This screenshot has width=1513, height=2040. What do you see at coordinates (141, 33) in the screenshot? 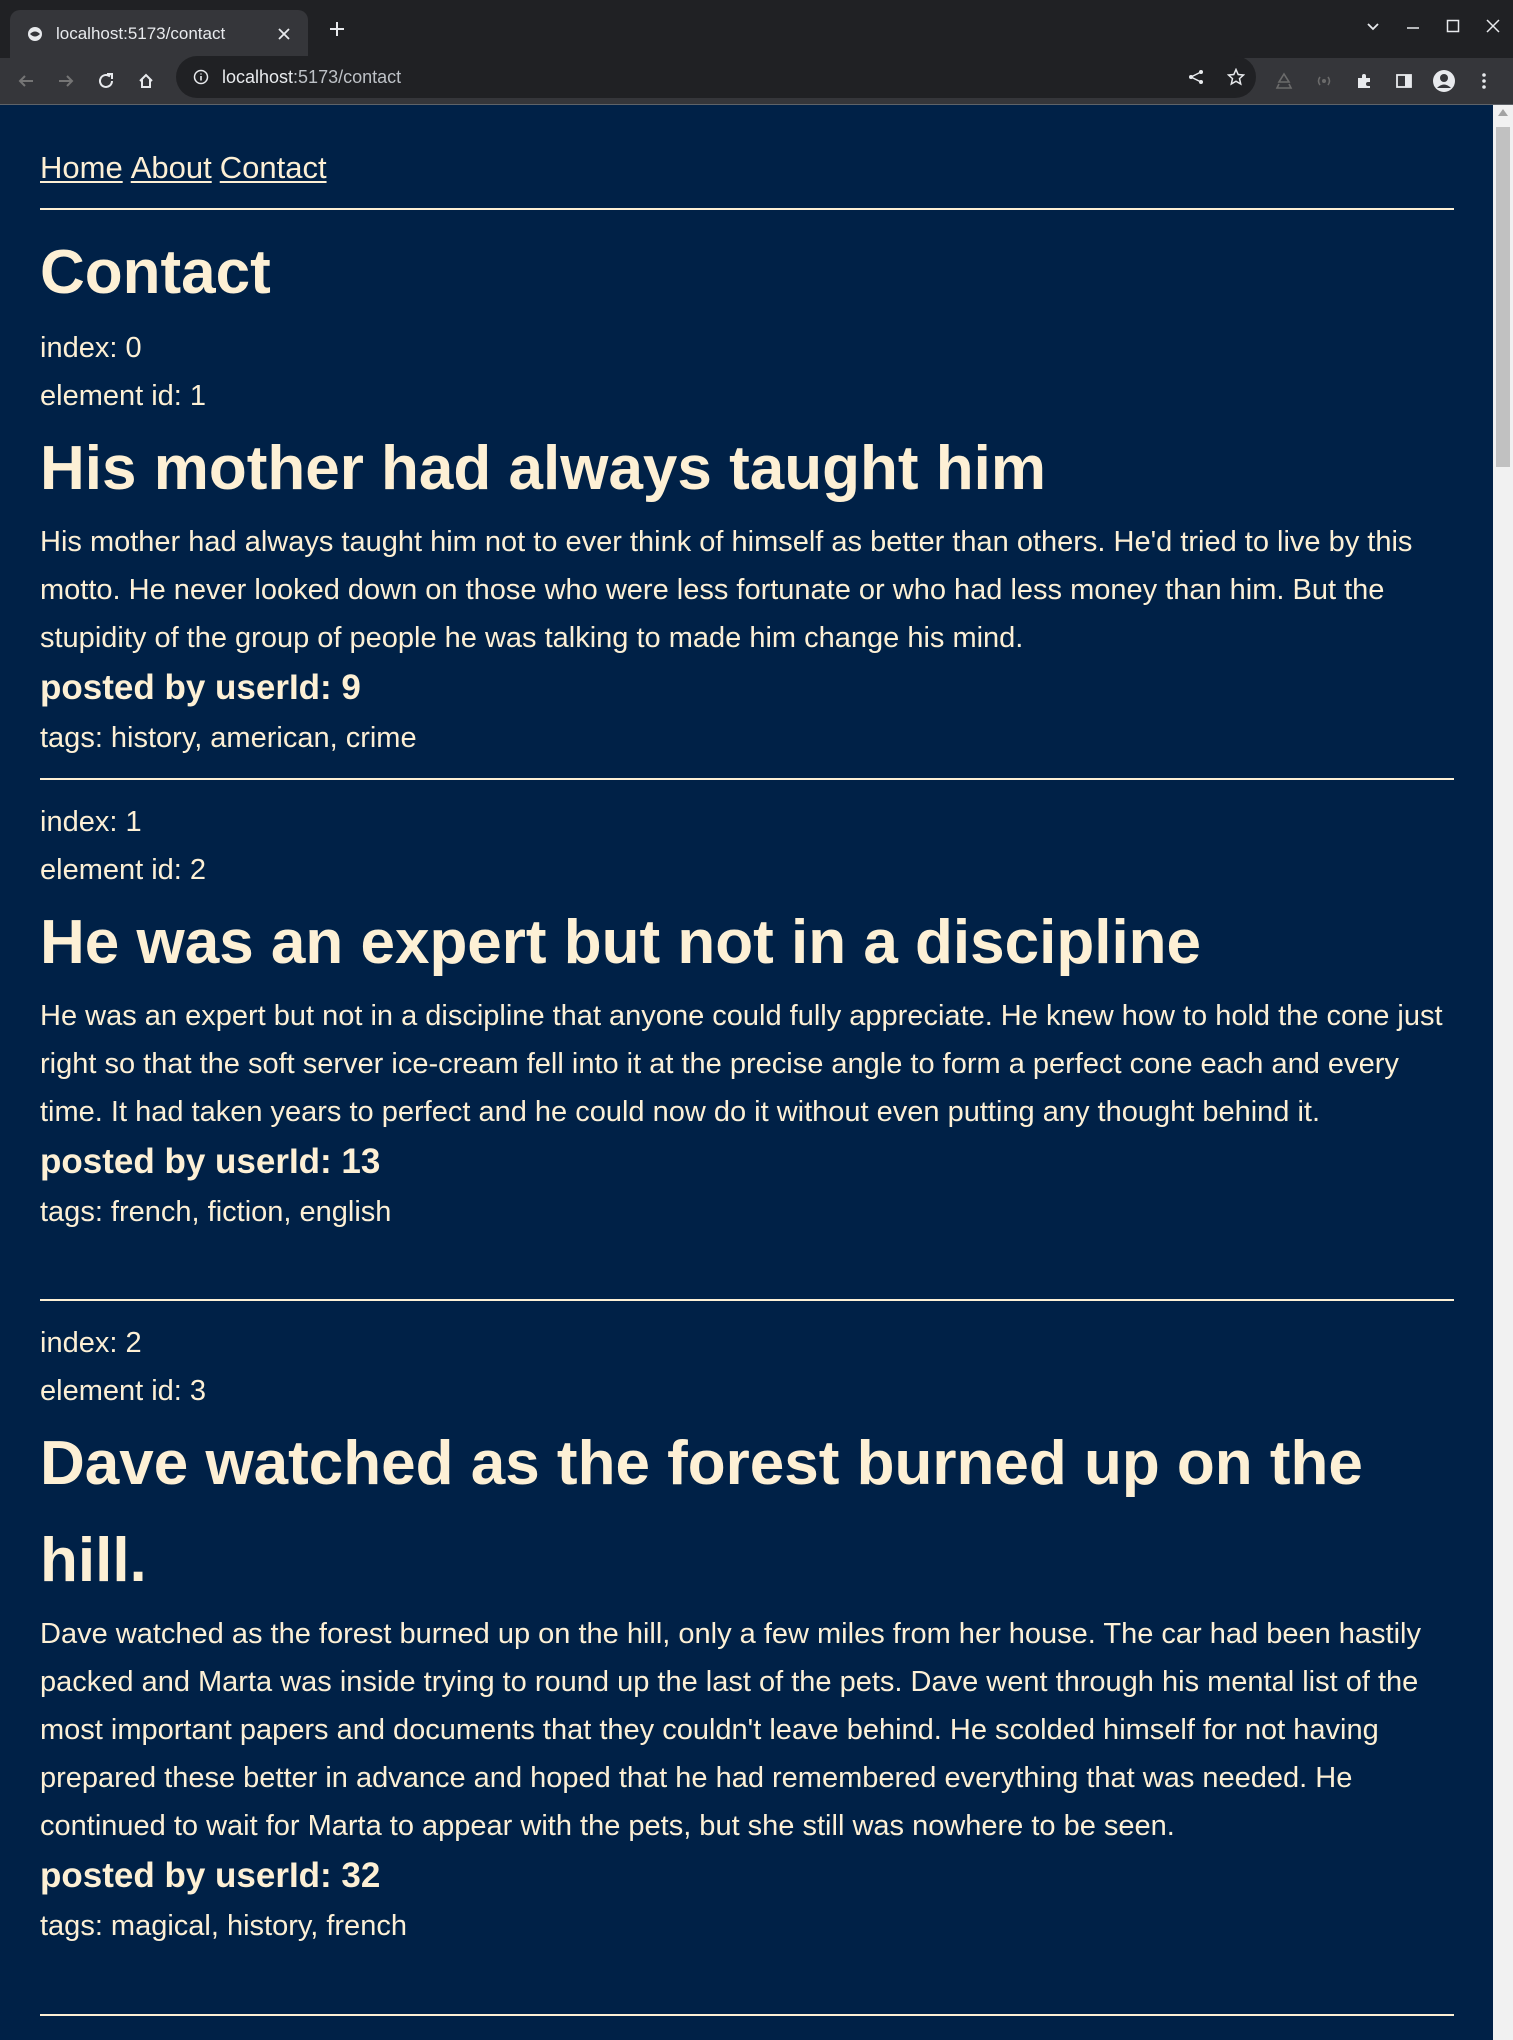
I see `tab-title: localhost:5173/contact` at bounding box center [141, 33].